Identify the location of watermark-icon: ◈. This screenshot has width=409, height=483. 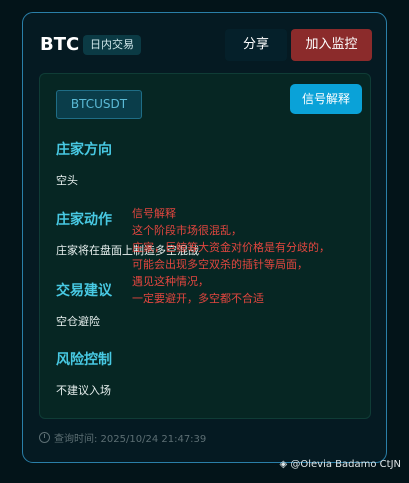
(283, 464).